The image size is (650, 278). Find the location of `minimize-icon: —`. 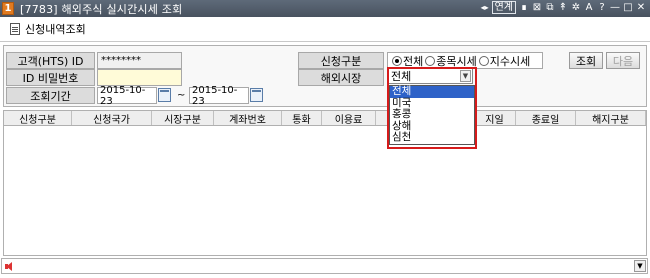

minimize-icon: — is located at coordinates (615, 7).